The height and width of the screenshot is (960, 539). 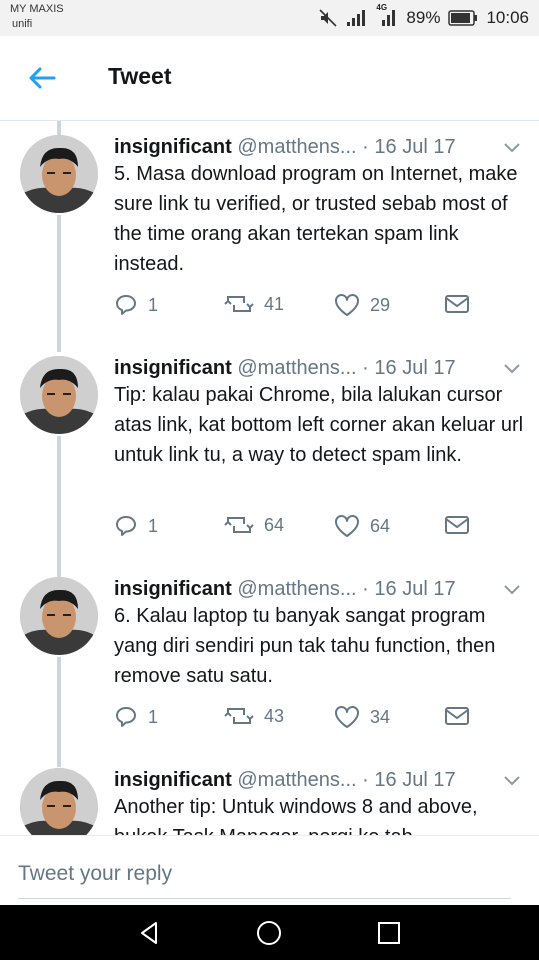 I want to click on retweet-button: 64, so click(x=254, y=525).